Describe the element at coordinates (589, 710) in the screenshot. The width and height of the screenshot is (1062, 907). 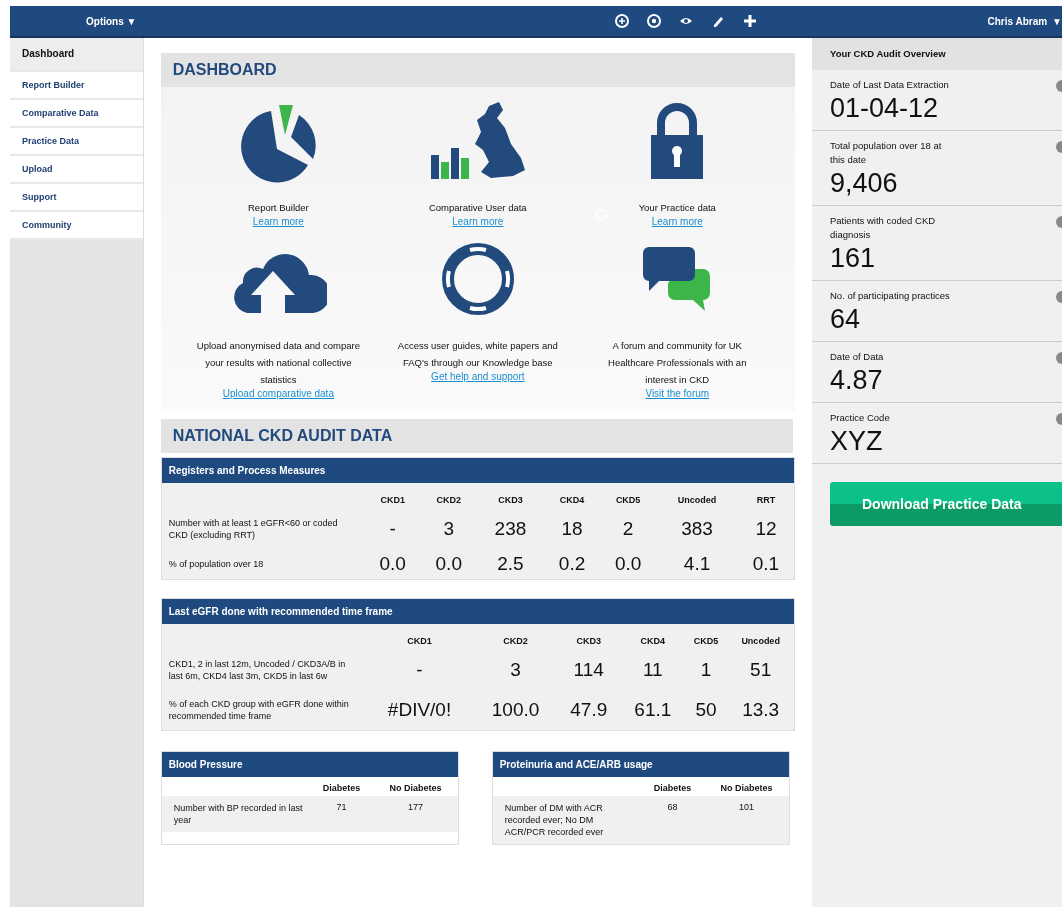
I see `table-cell-text: 47.9` at that location.